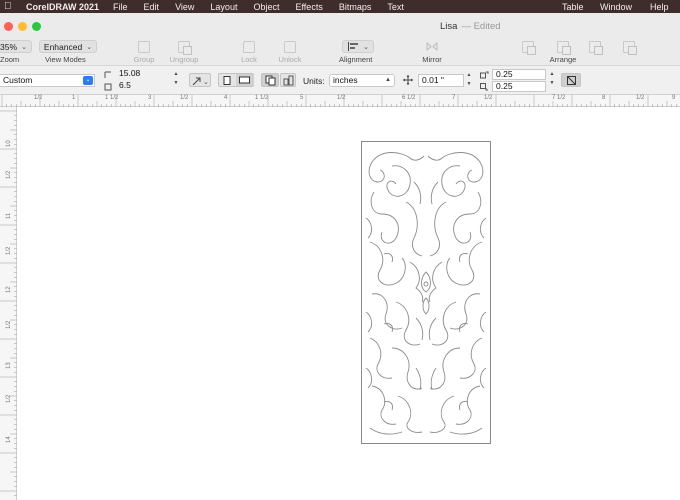  What do you see at coordinates (36, 26) in the screenshot?
I see `zoom-button` at bounding box center [36, 26].